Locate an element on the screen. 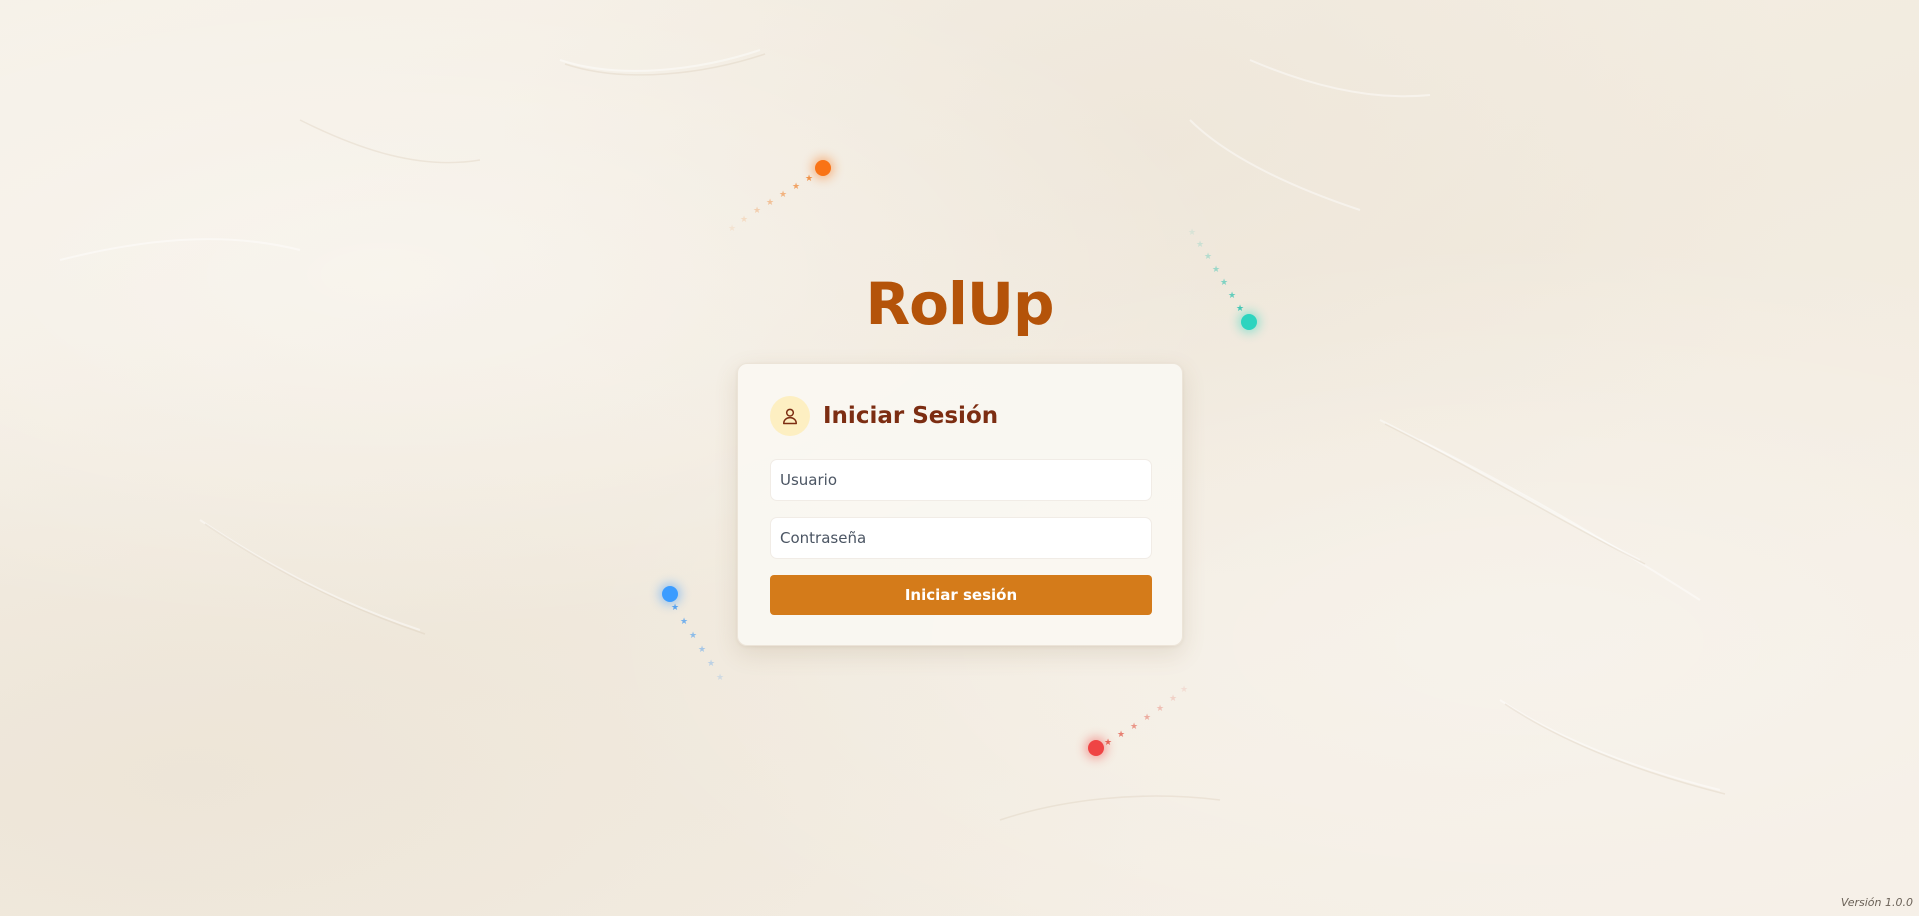  orange-trail: ★ ★ ★ ★ ★ ★ ★ is located at coordinates (770, 204).